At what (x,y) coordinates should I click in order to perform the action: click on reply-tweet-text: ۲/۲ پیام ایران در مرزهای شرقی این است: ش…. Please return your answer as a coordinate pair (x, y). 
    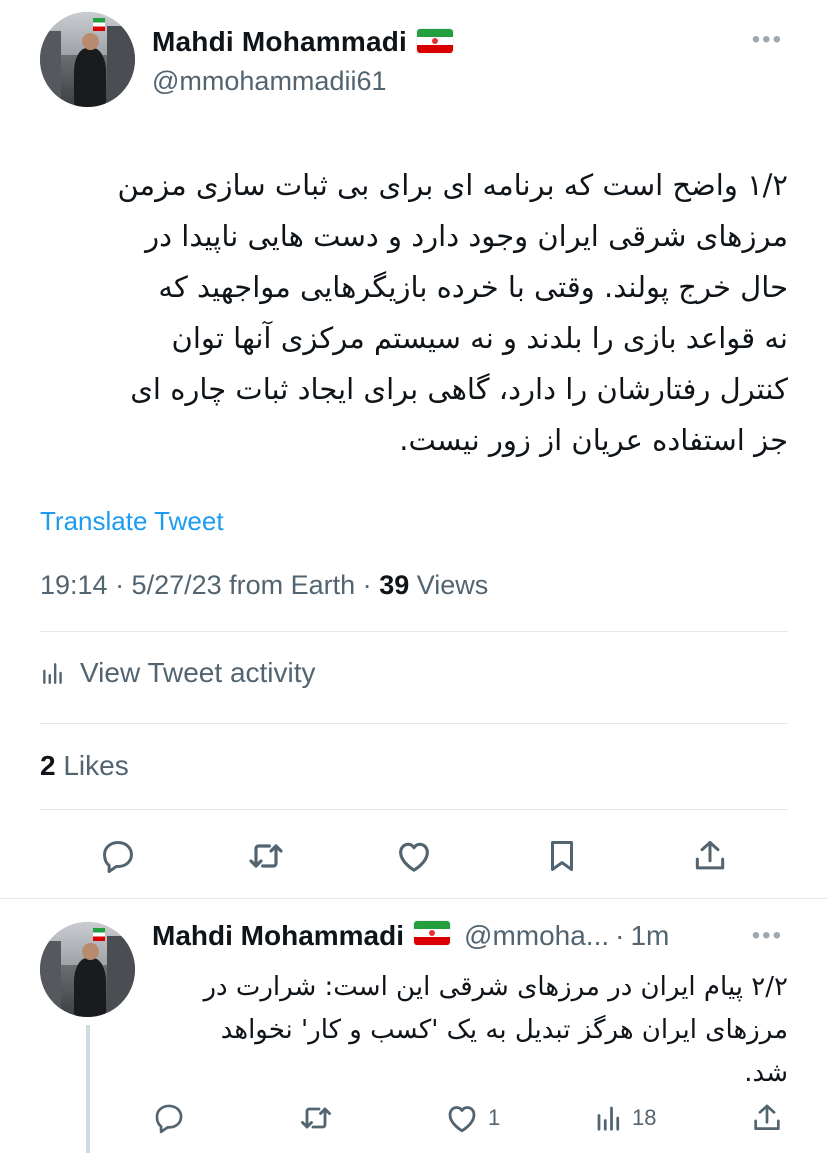
    Looking at the image, I should click on (495, 1030).